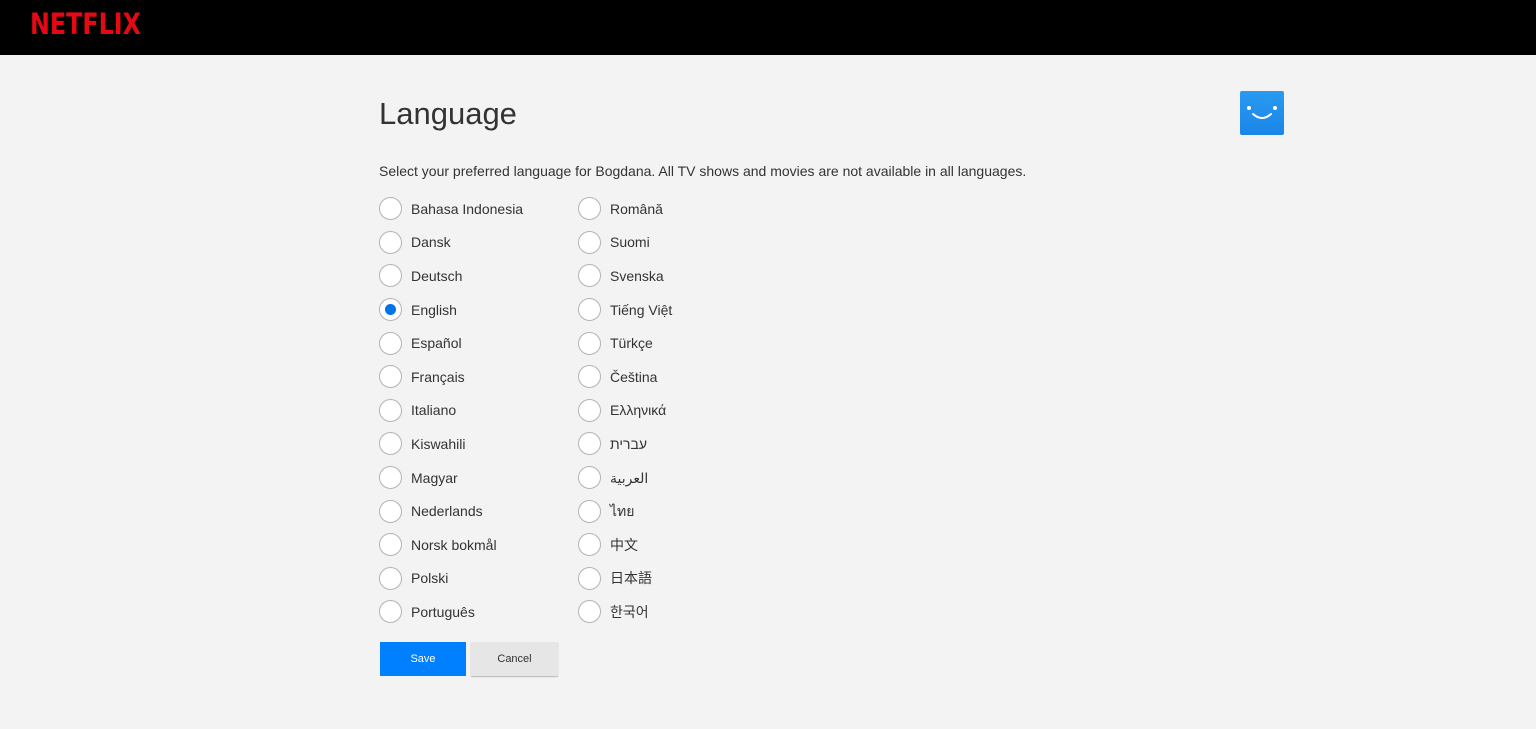  What do you see at coordinates (85, 24) in the screenshot?
I see `netflix-logo: NETFLIX` at bounding box center [85, 24].